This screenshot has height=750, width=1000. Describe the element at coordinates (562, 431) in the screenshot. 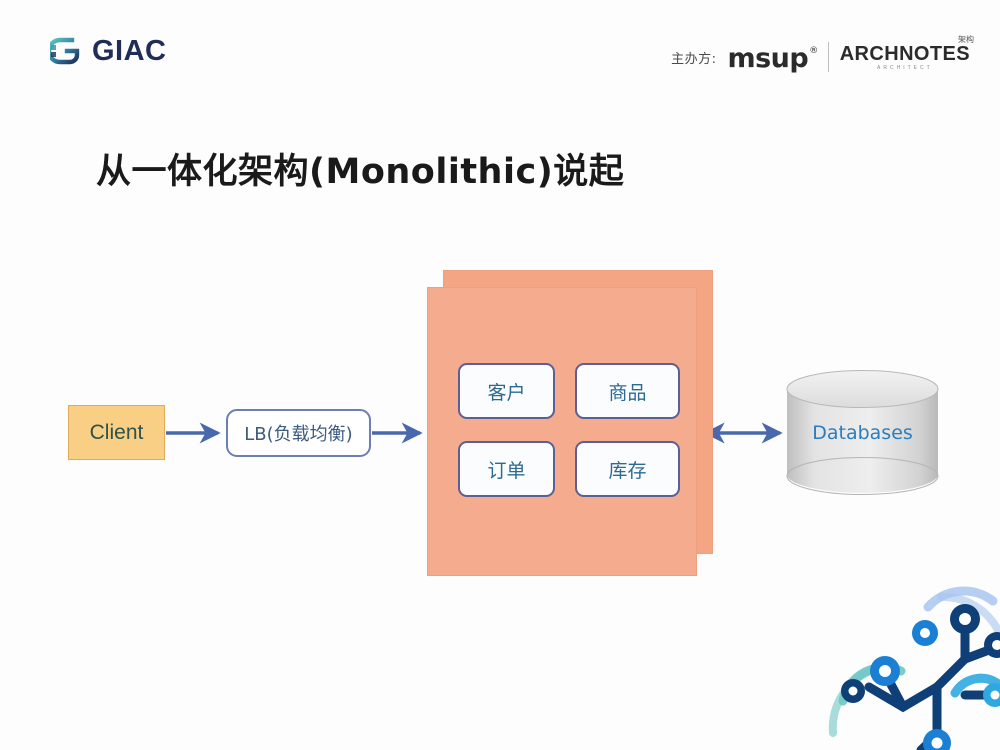

I see `monolith-panel-front` at that location.